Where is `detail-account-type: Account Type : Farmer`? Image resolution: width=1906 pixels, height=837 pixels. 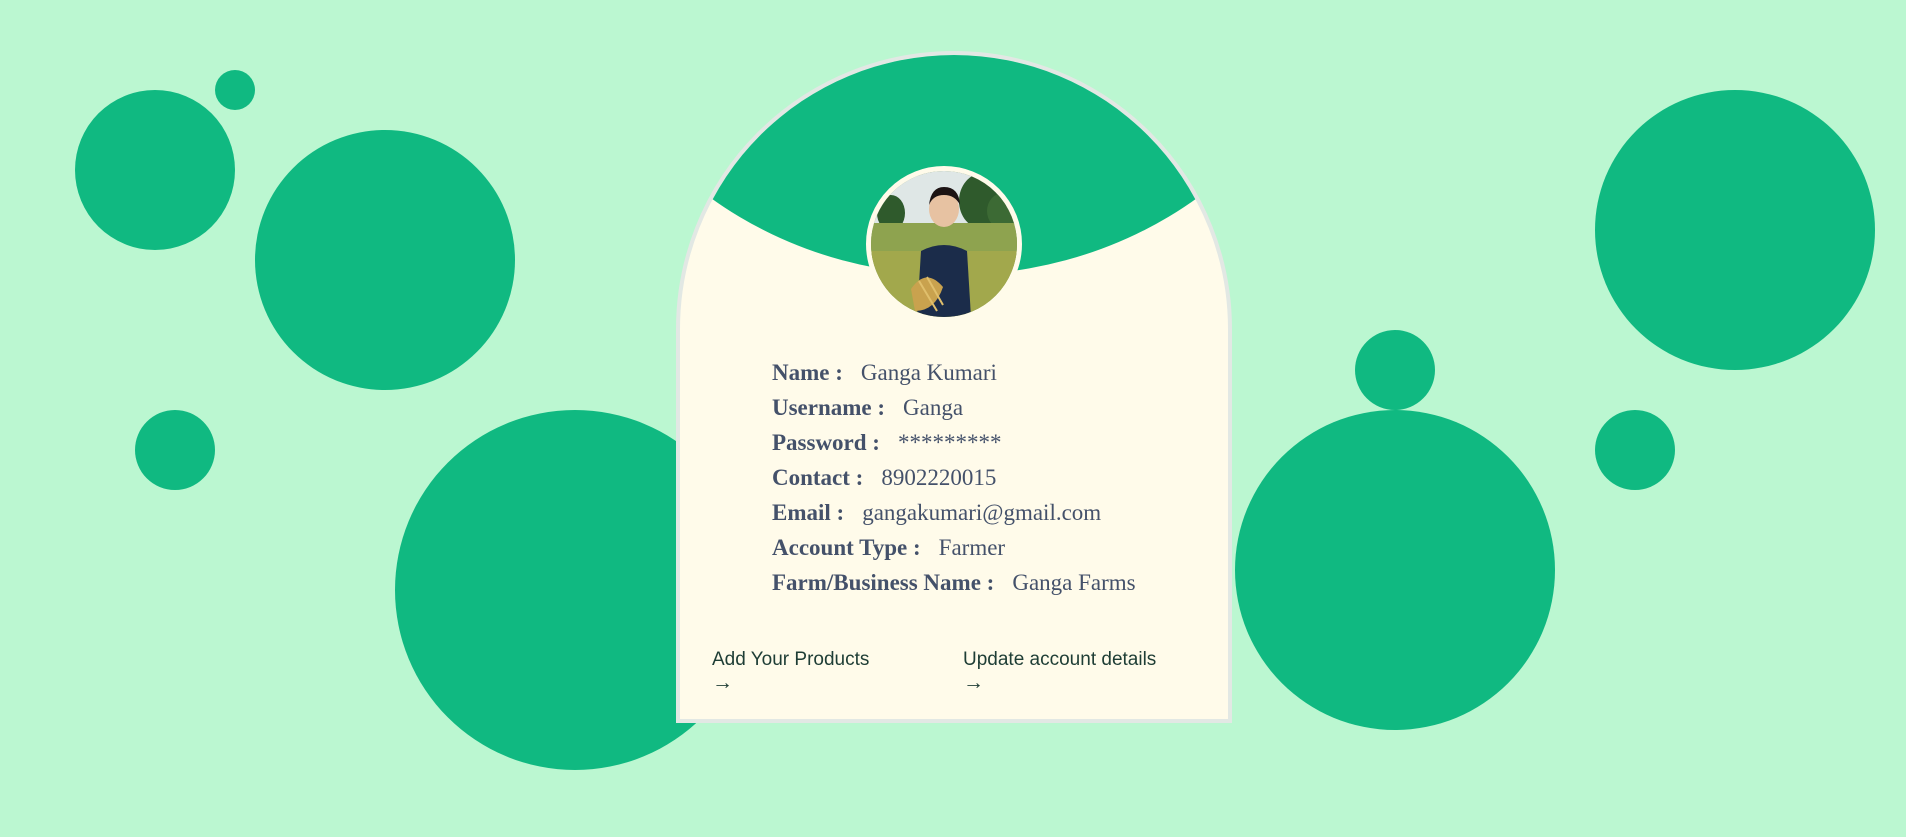 detail-account-type: Account Type : Farmer is located at coordinates (889, 547).